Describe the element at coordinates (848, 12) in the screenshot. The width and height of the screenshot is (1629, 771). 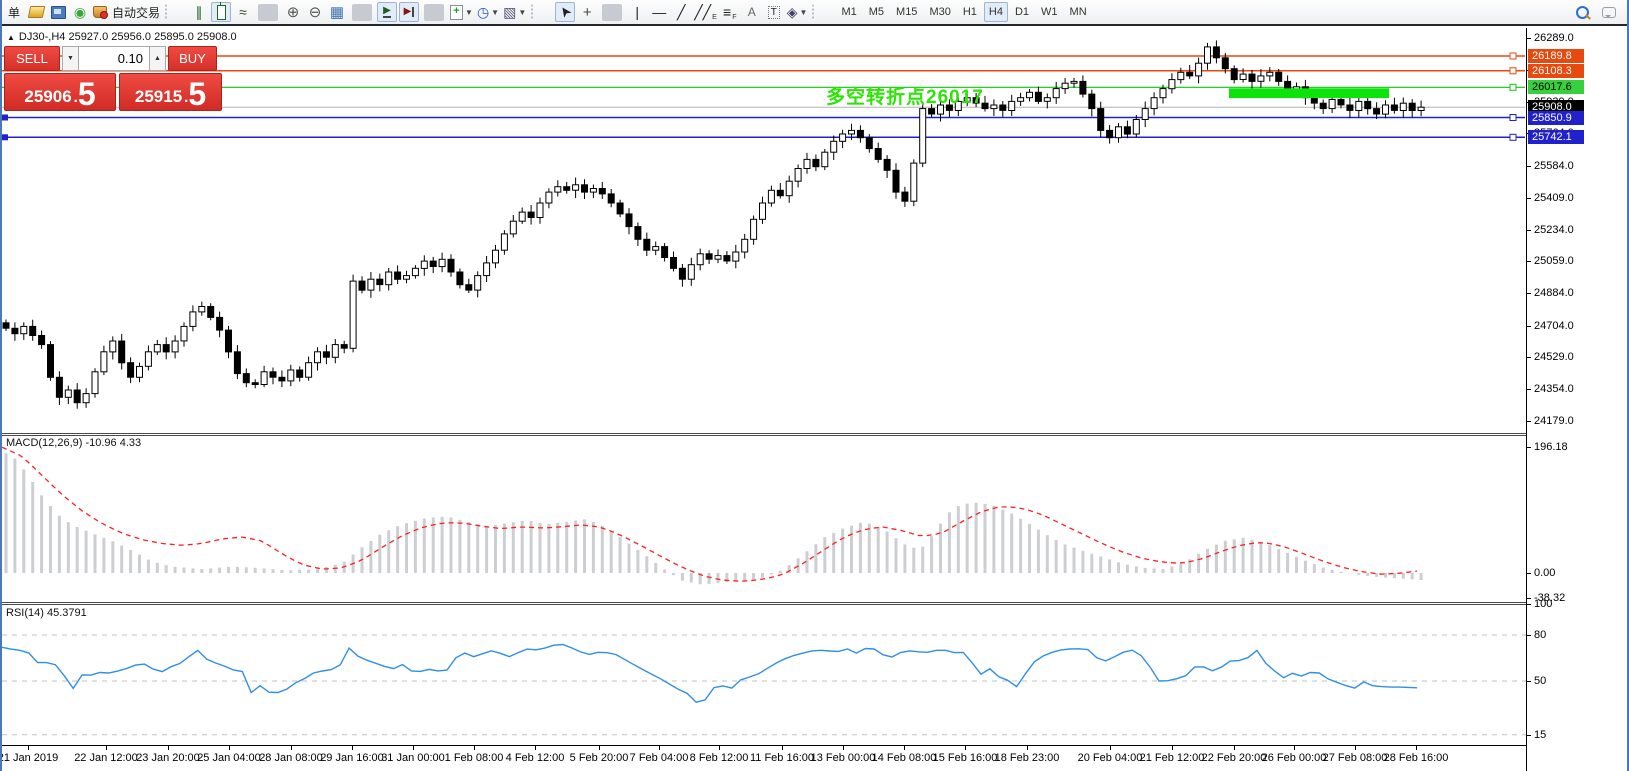
I see `timeframe-button-m1: M1` at that location.